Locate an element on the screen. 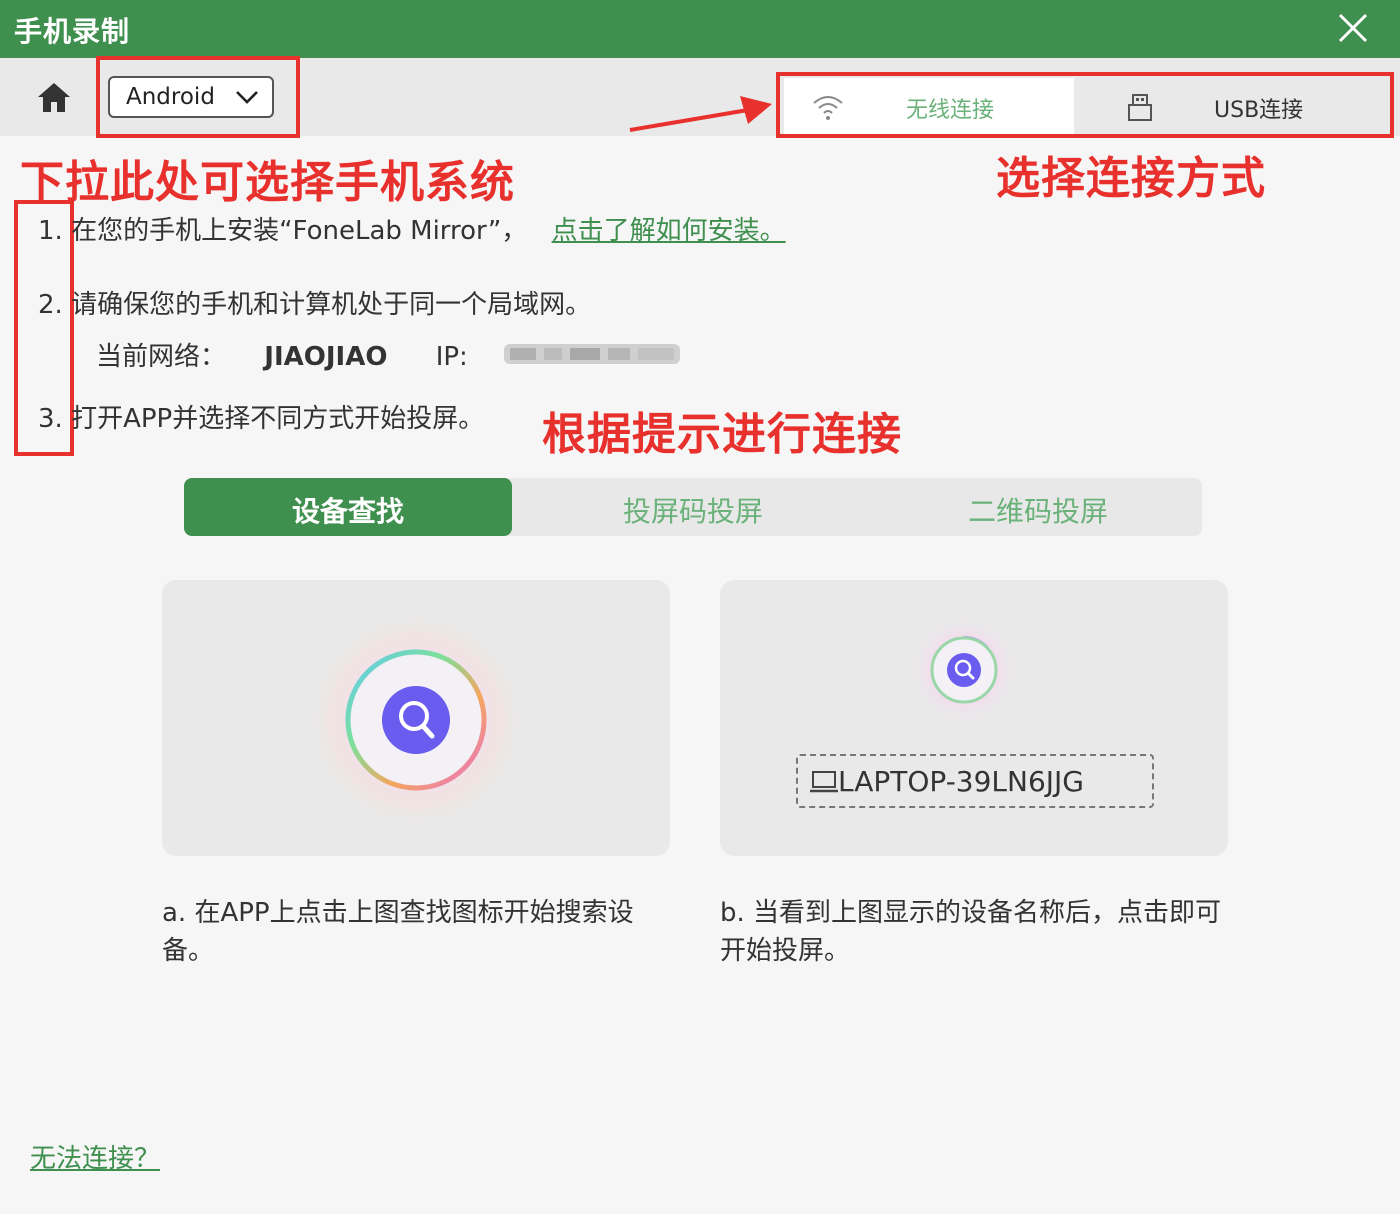 This screenshot has width=1400, height=1214. title-bar: 手机录制 is located at coordinates (700, 29).